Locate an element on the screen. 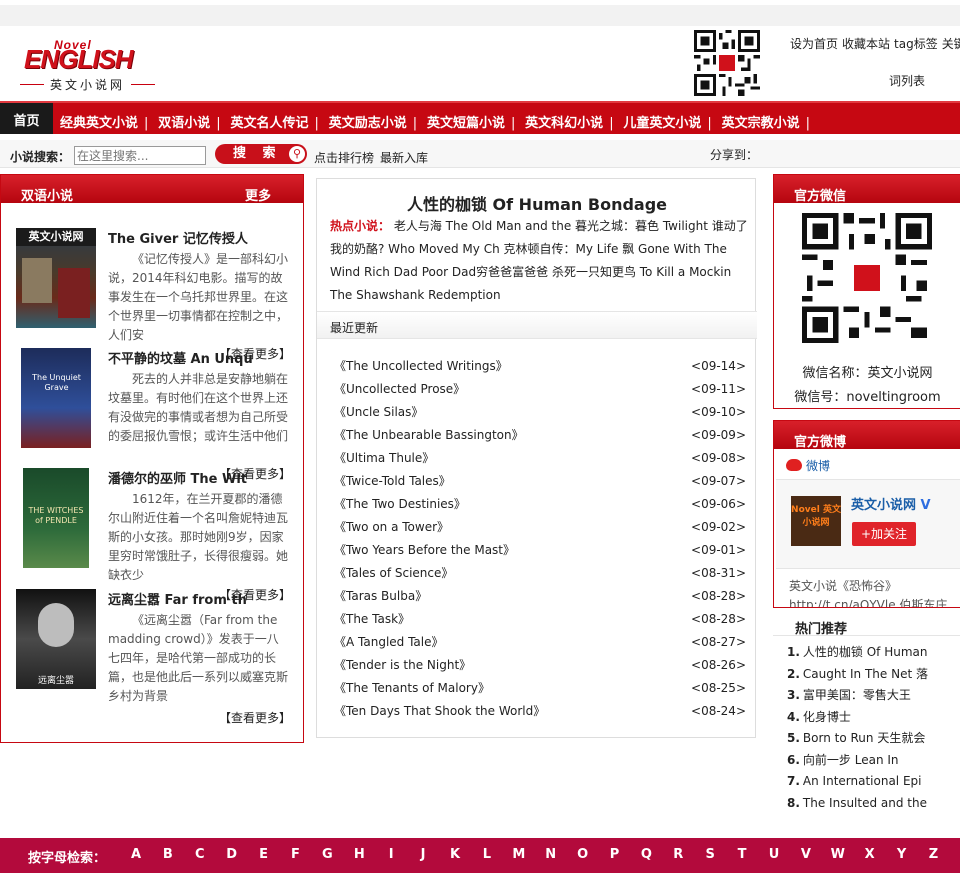 This screenshot has width=960, height=873. letter-link: N is located at coordinates (551, 854).